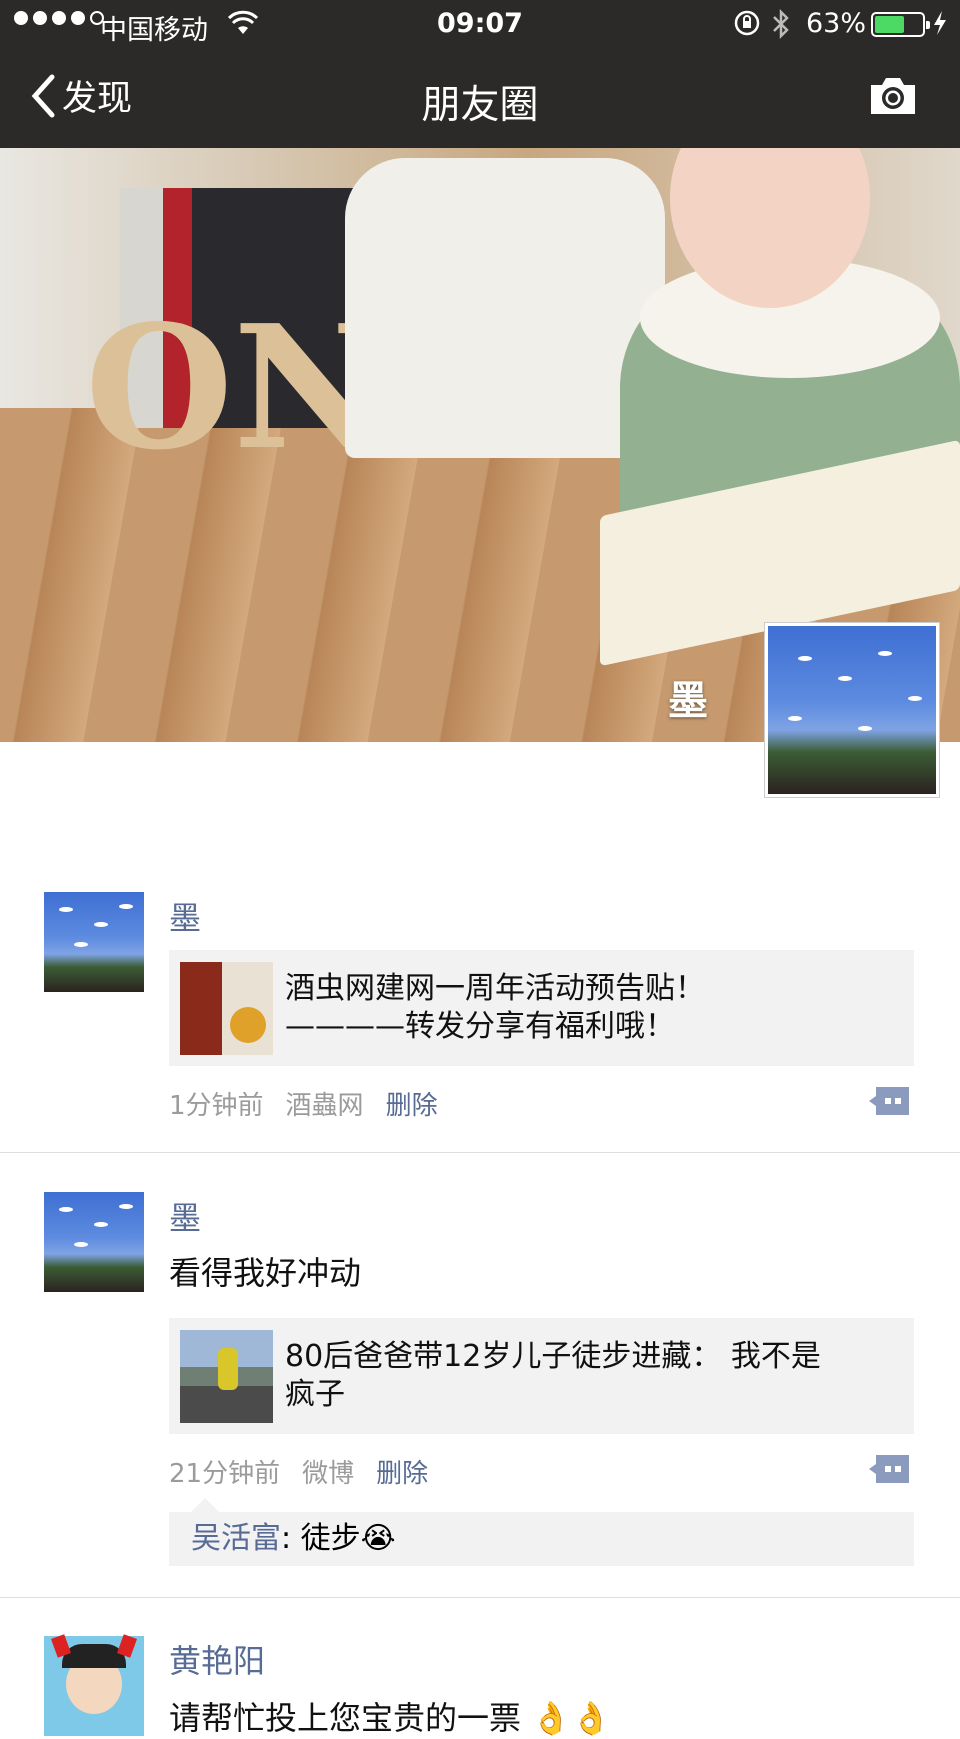  What do you see at coordinates (236, 1538) in the screenshot?
I see `comment-author: 吴活富` at bounding box center [236, 1538].